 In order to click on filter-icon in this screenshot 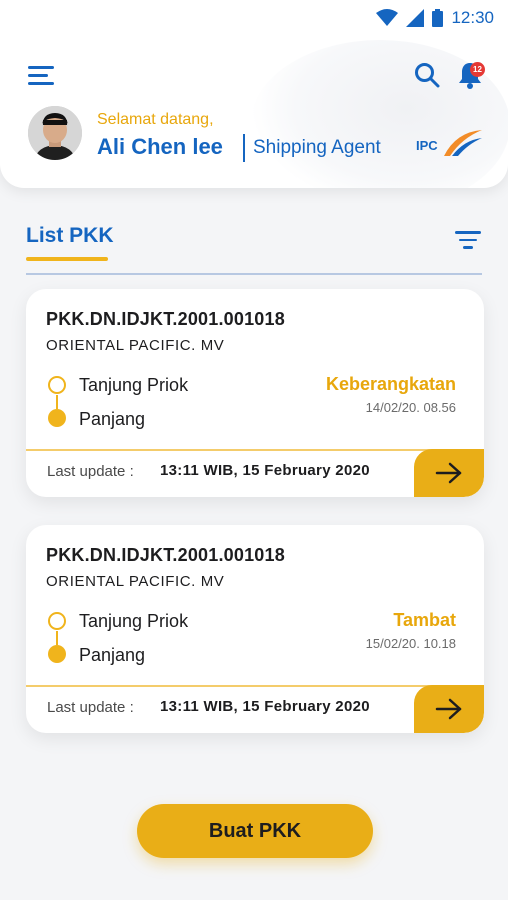, I will do `click(468, 240)`.